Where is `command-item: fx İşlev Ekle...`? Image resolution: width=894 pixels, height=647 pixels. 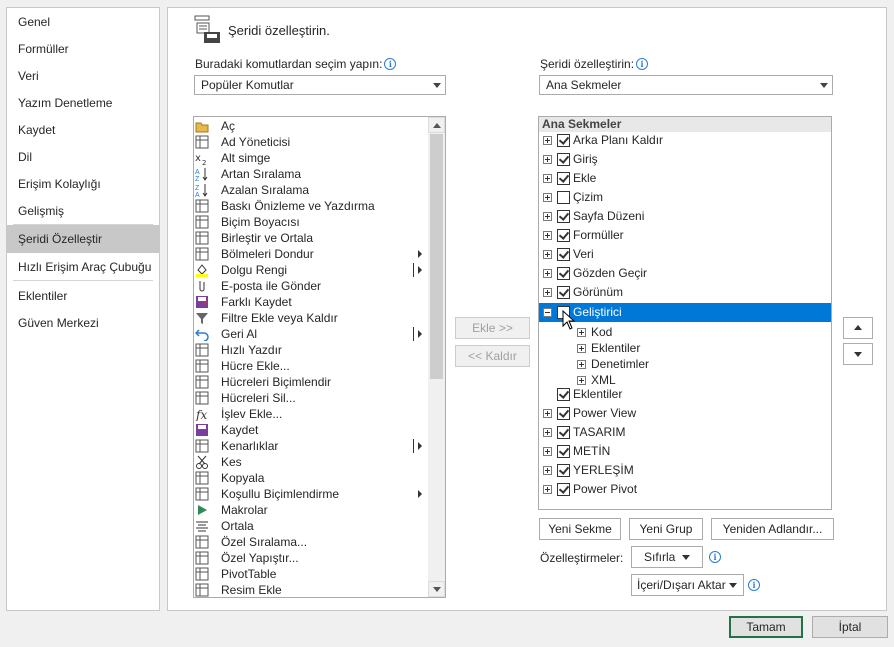 command-item: fx İşlev Ekle... is located at coordinates (311, 414).